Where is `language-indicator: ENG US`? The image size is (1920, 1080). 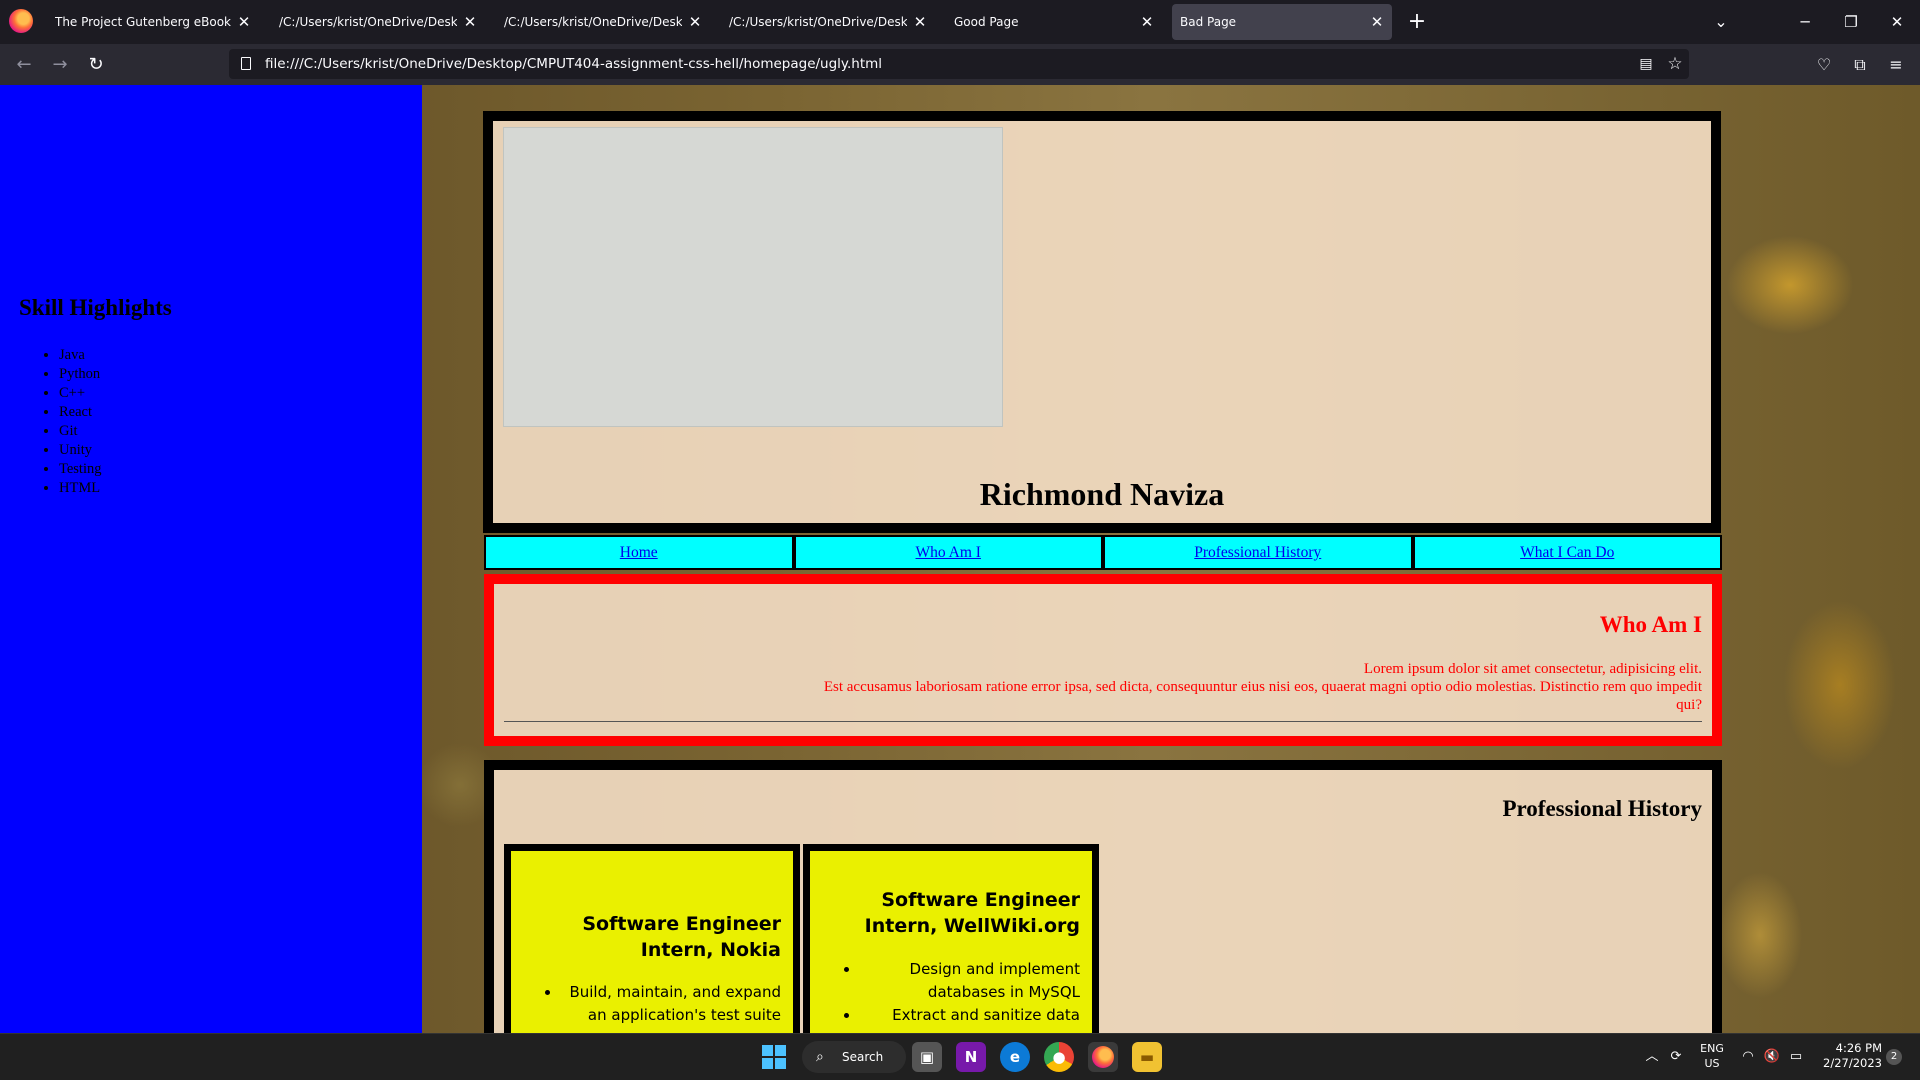
language-indicator: ENG US is located at coordinates (1712, 1056).